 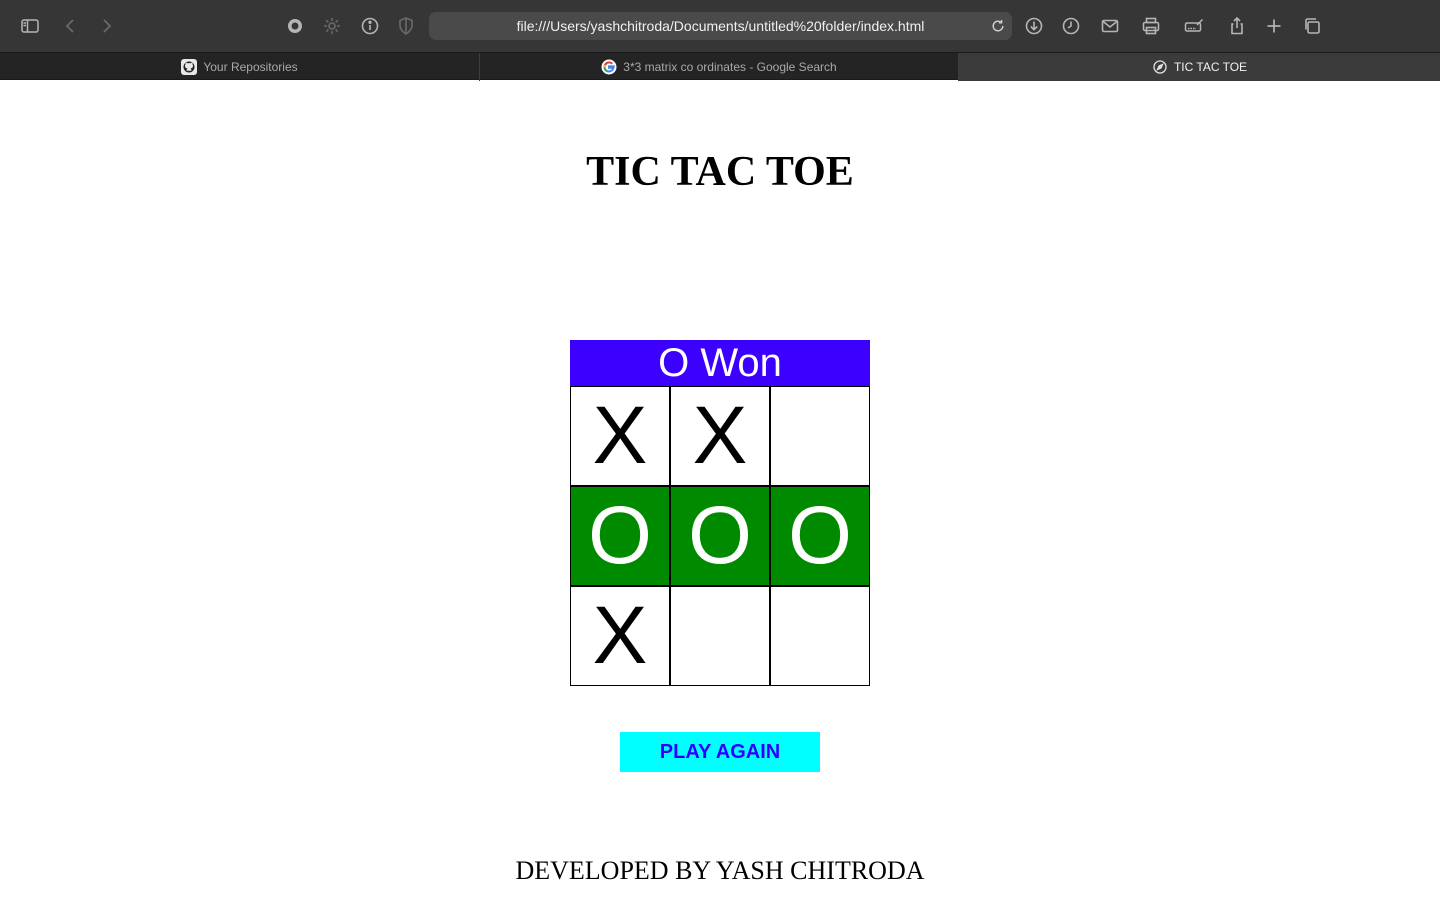 I want to click on mail-icon, so click(x=1110, y=26).